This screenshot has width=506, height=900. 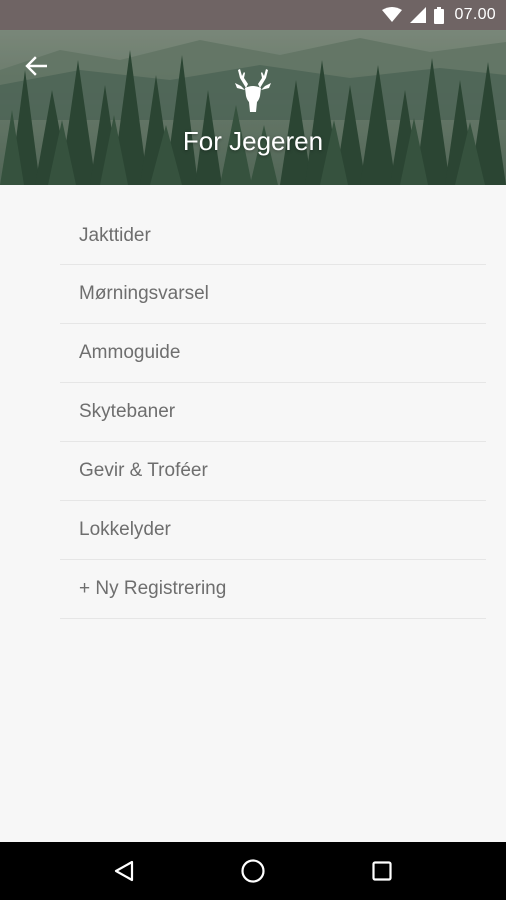 What do you see at coordinates (127, 411) in the screenshot?
I see `menu-item-label: Skytebaner` at bounding box center [127, 411].